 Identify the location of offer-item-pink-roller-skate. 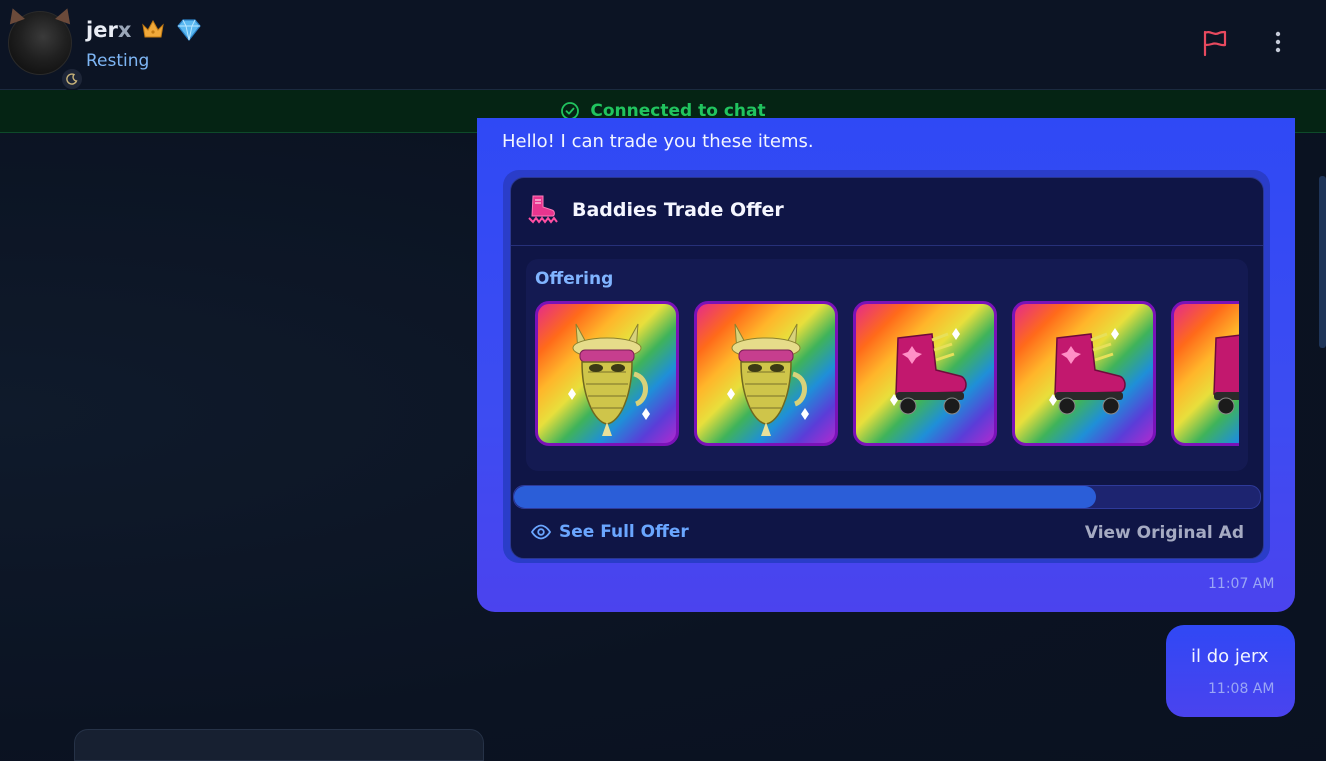
(925, 373).